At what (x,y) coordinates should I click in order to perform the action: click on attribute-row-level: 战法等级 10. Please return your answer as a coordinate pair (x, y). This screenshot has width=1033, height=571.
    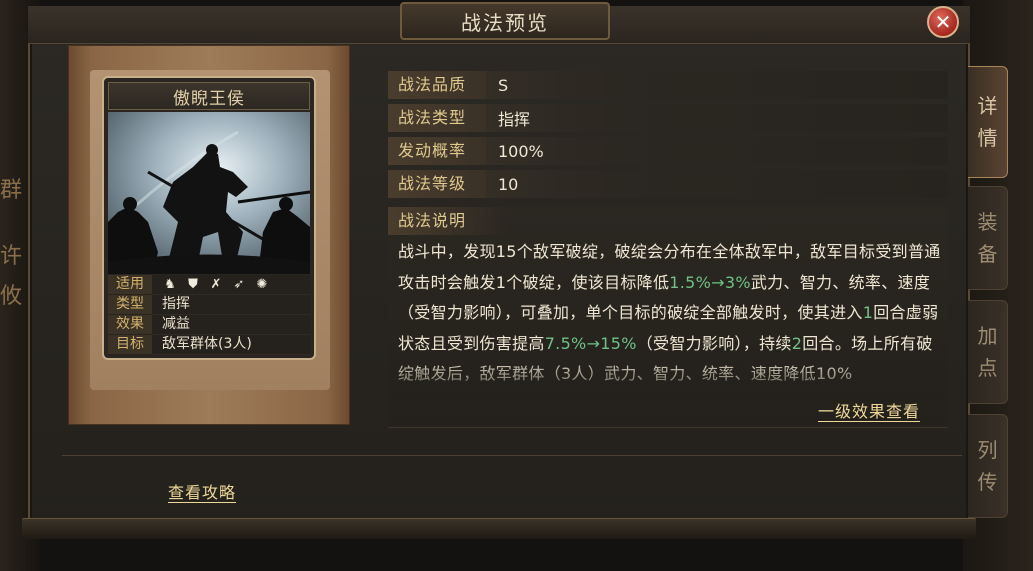
    Looking at the image, I should click on (668, 184).